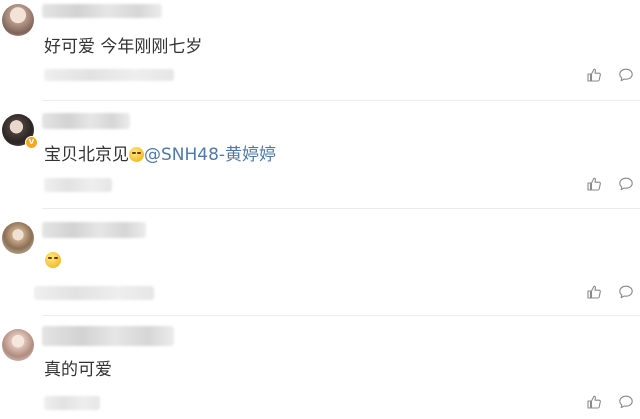 The height and width of the screenshot is (419, 640). What do you see at coordinates (123, 47) in the screenshot?
I see `comment-text: 好可爱 今年刚刚七岁` at bounding box center [123, 47].